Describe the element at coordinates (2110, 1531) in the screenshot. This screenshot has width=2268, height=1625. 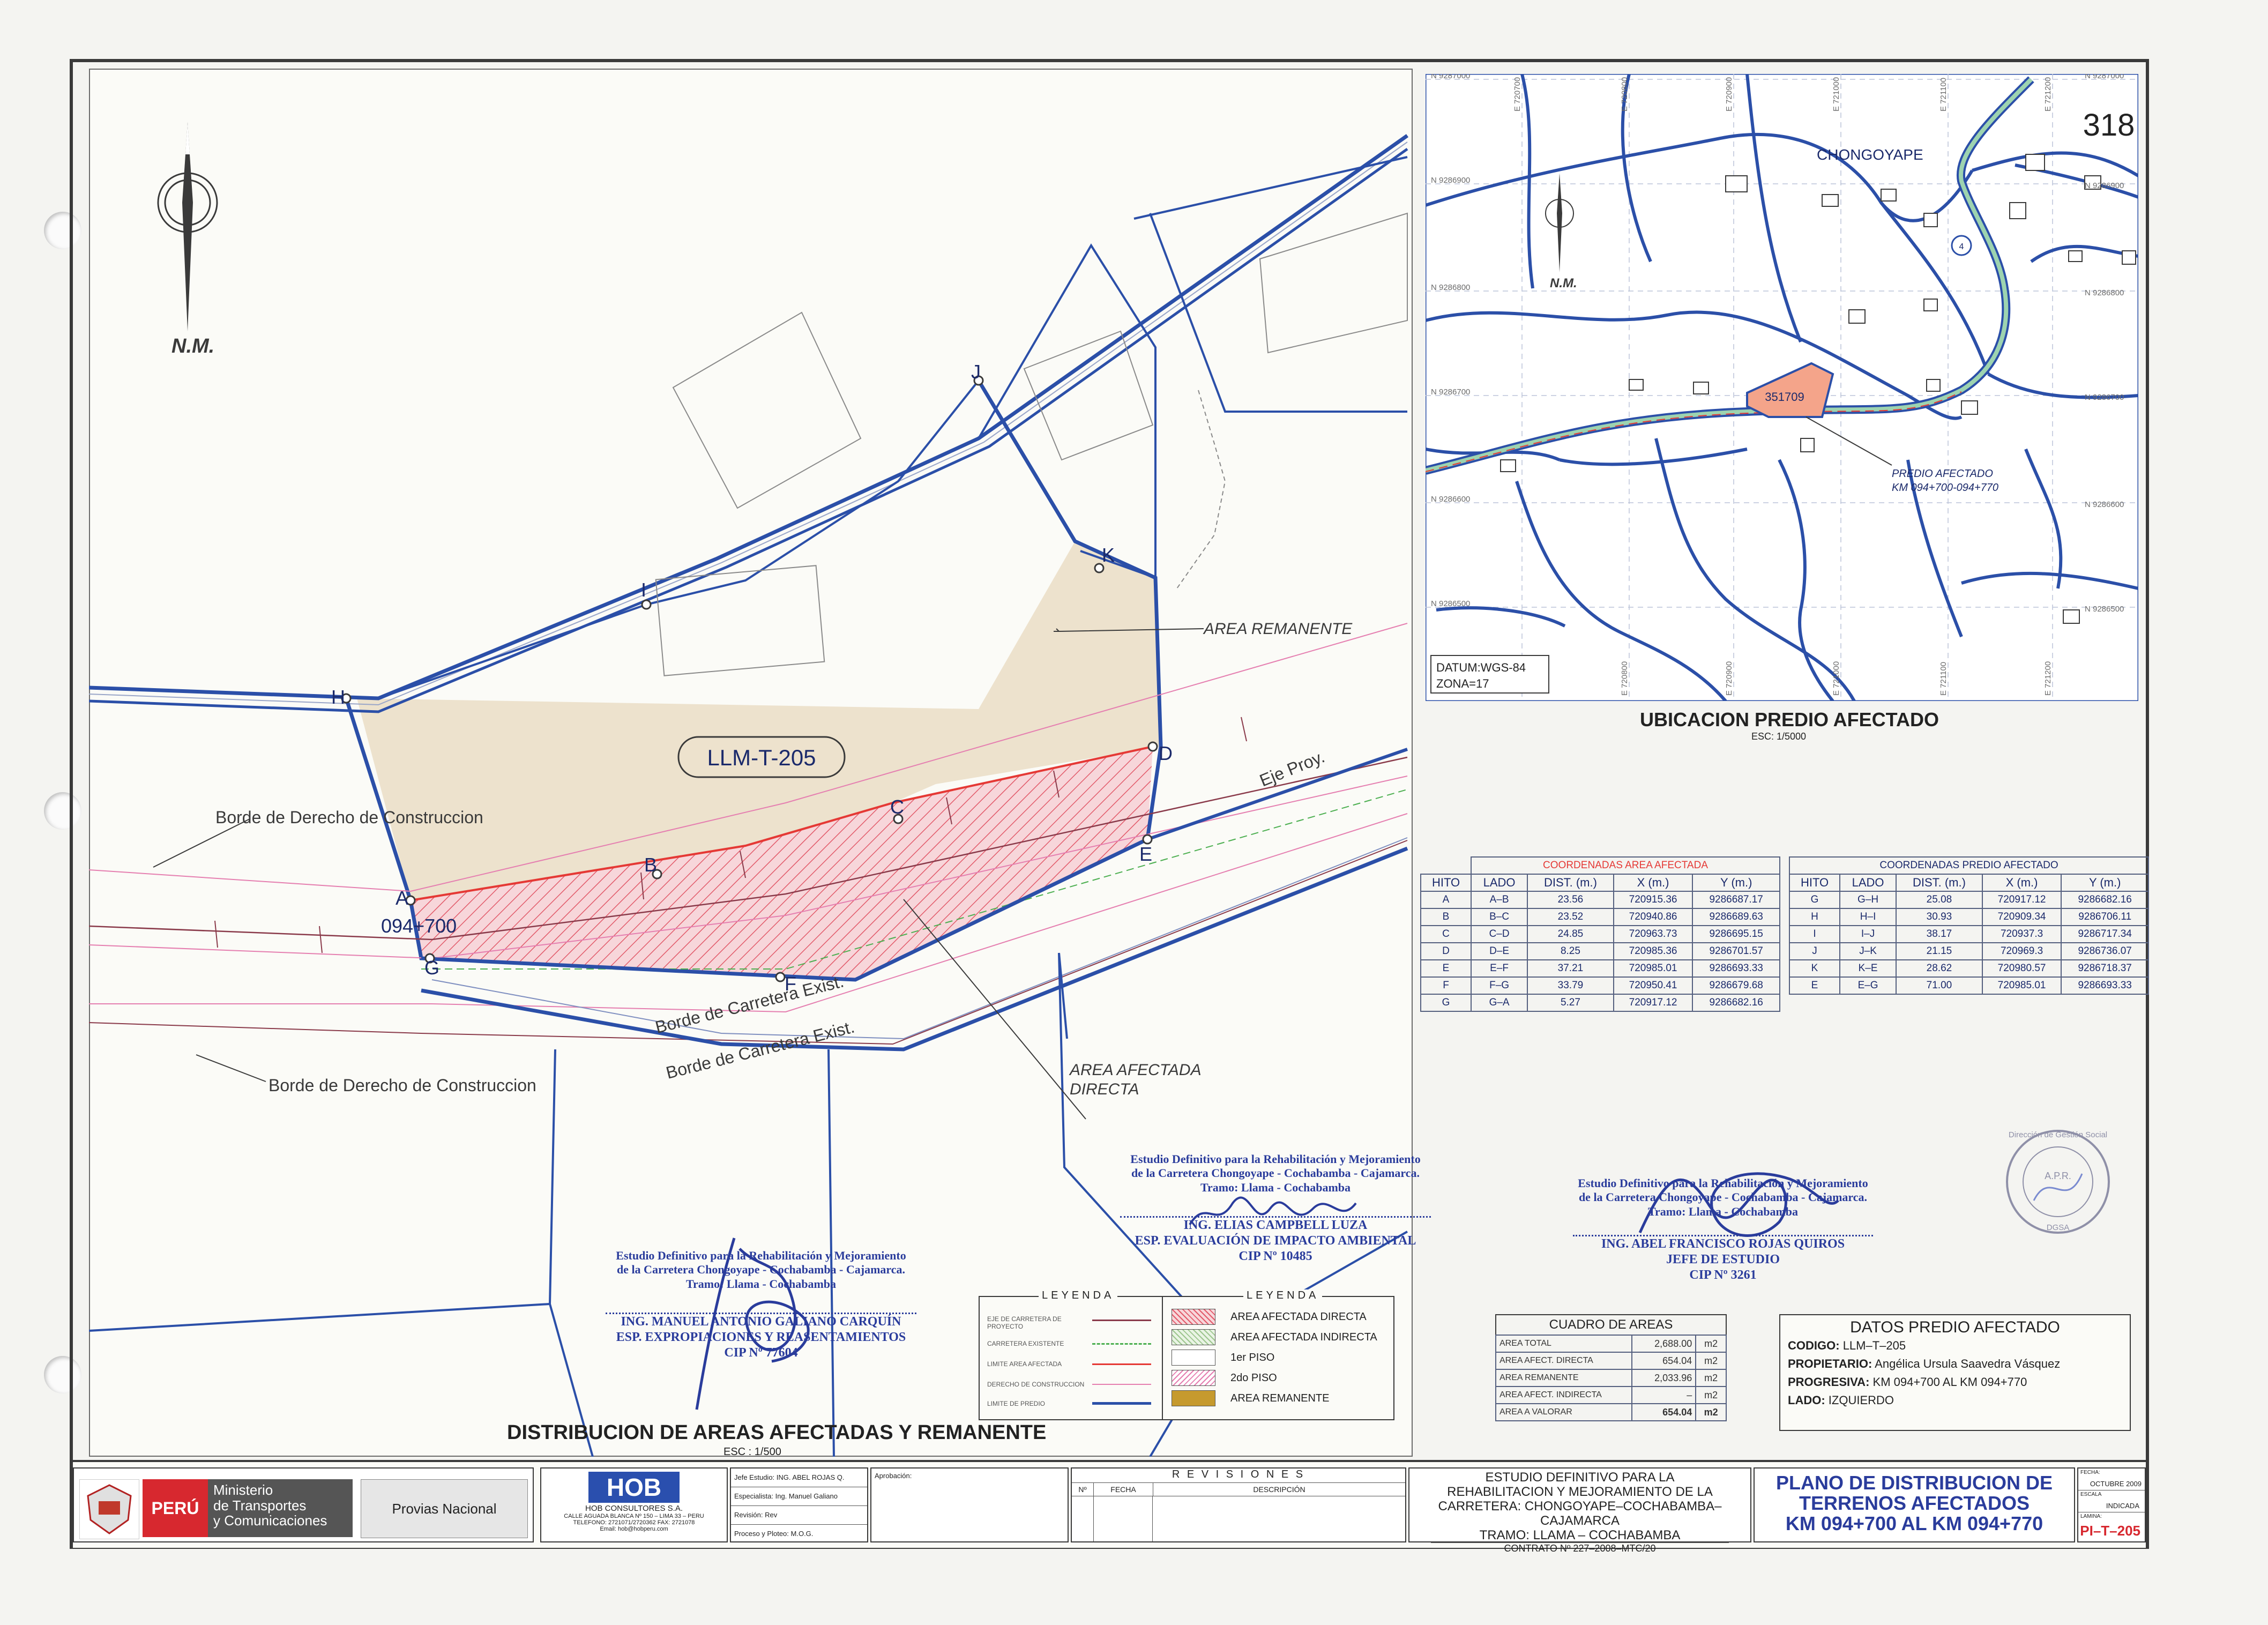
I see `lamina-number: PI–T–205` at that location.